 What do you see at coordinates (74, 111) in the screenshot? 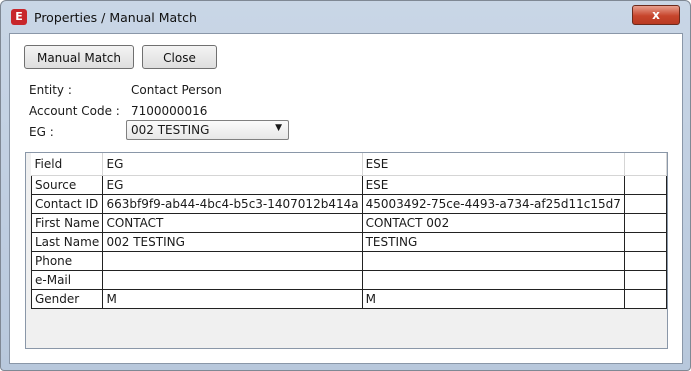
I see `account-code-label: Account Code :` at bounding box center [74, 111].